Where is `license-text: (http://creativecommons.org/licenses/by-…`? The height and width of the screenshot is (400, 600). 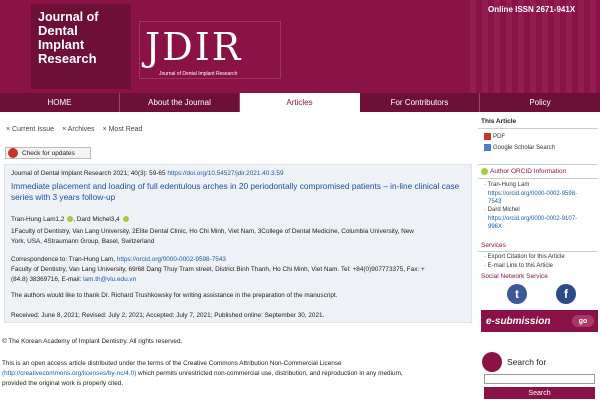 license-text: (http://creativecommons.org/licenses/by-… is located at coordinates (202, 373).